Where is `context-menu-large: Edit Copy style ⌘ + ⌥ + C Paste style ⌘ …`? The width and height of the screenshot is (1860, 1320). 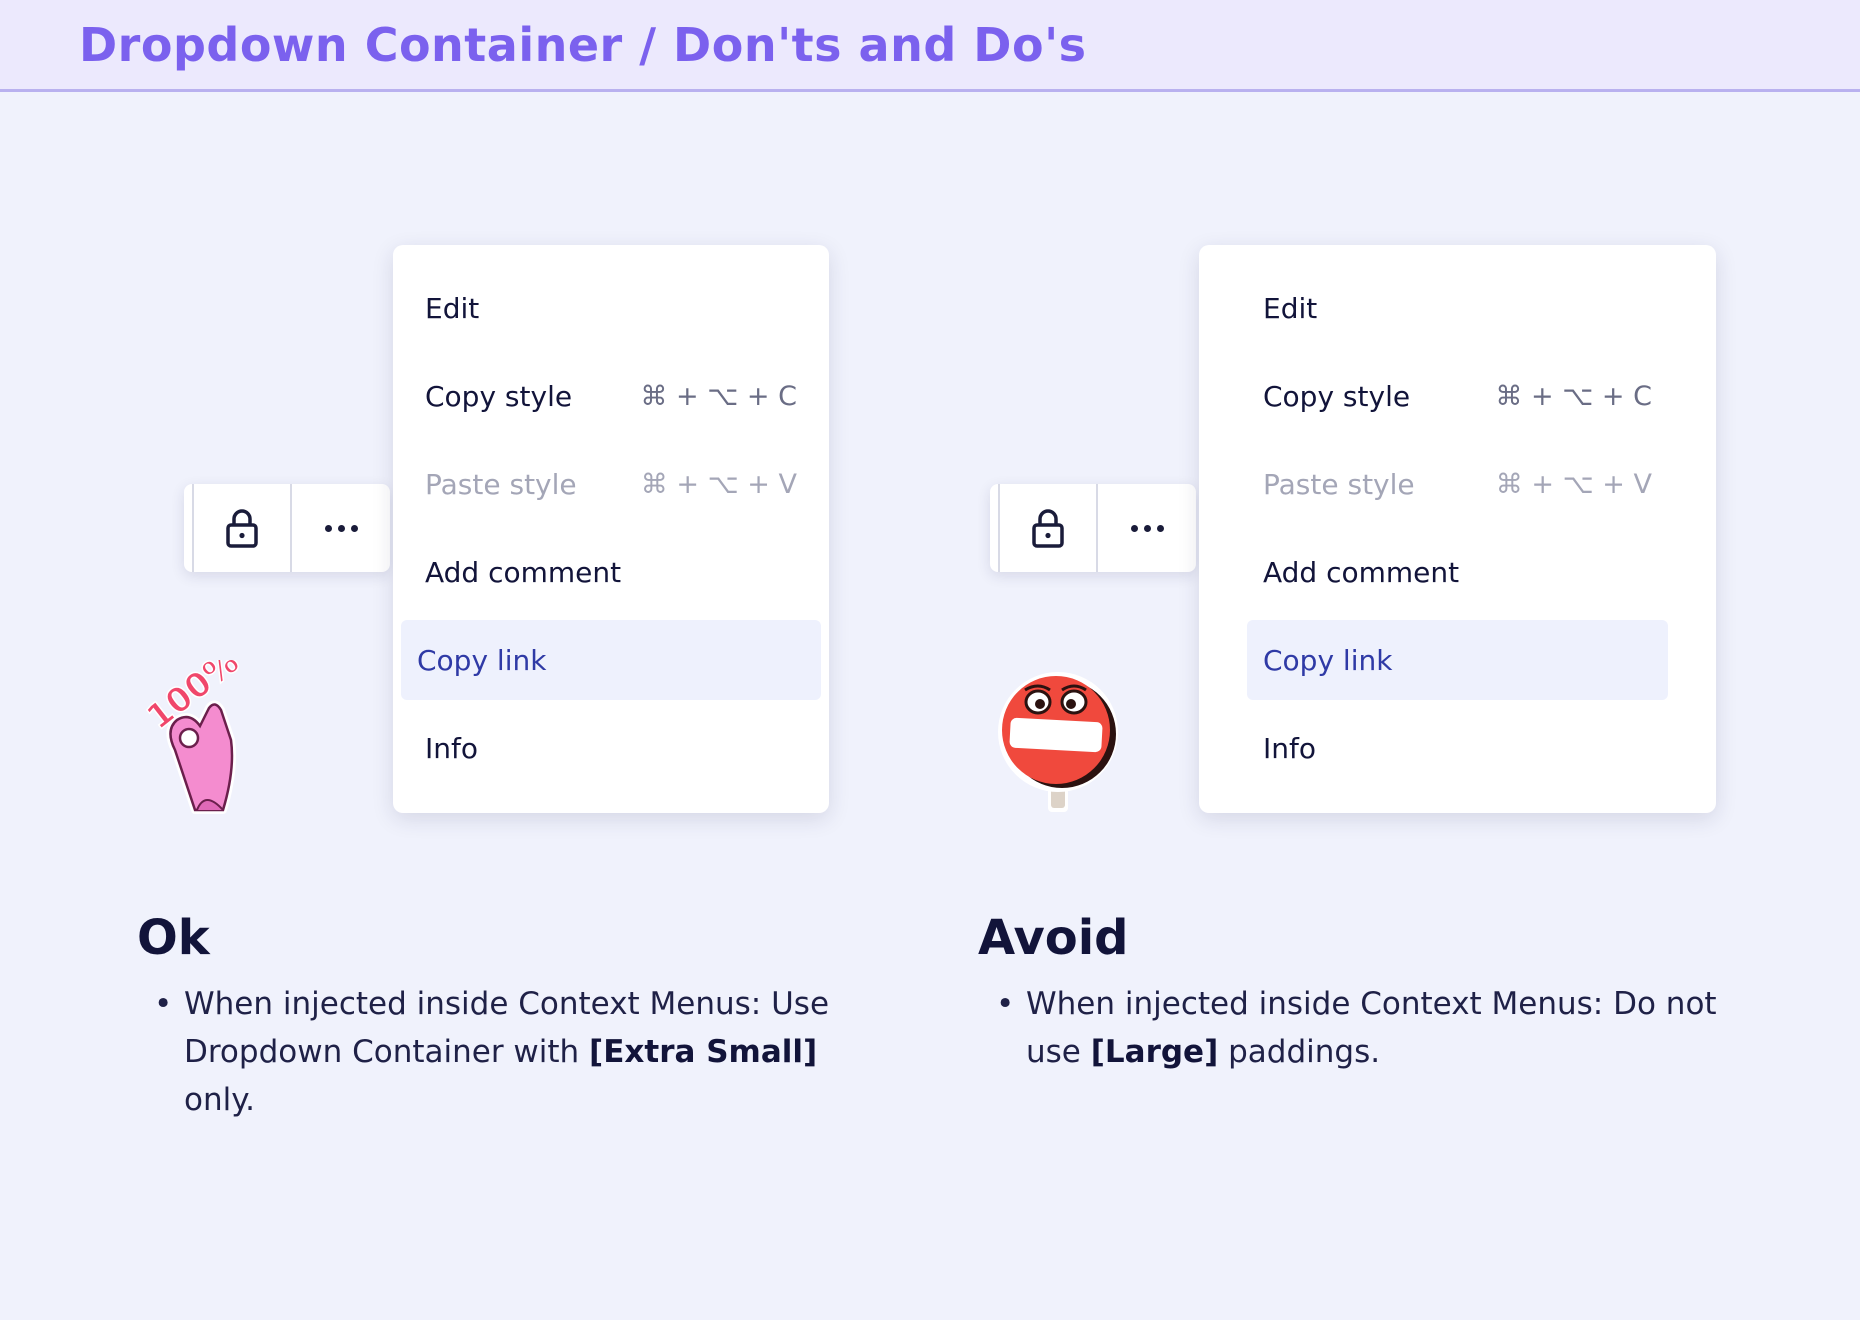 context-menu-large: Edit Copy style ⌘ + ⌥ + C Paste style ⌘ … is located at coordinates (1457, 529).